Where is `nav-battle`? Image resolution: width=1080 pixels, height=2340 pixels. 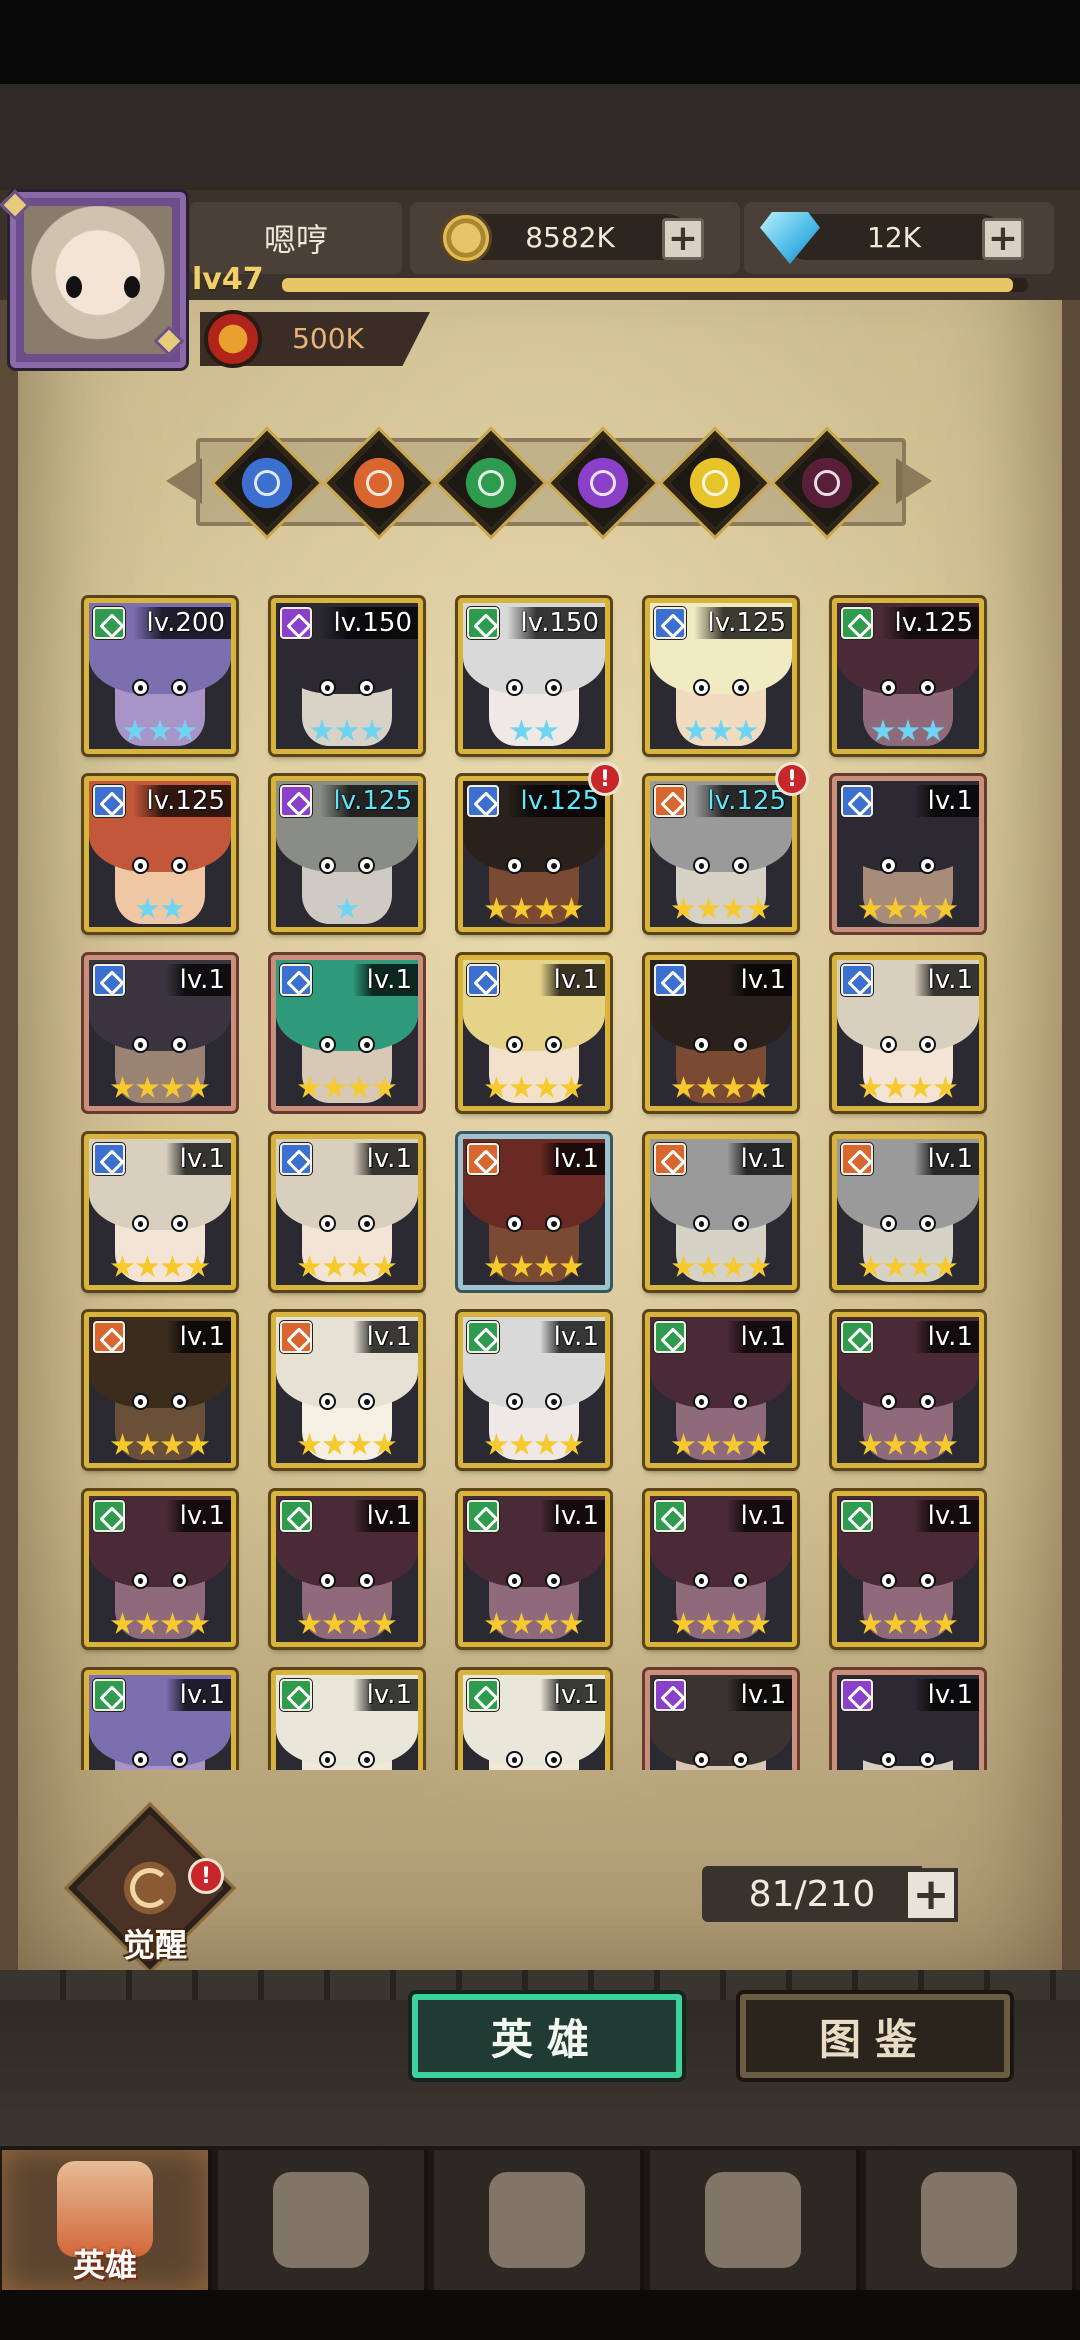
nav-battle is located at coordinates (539, 2220).